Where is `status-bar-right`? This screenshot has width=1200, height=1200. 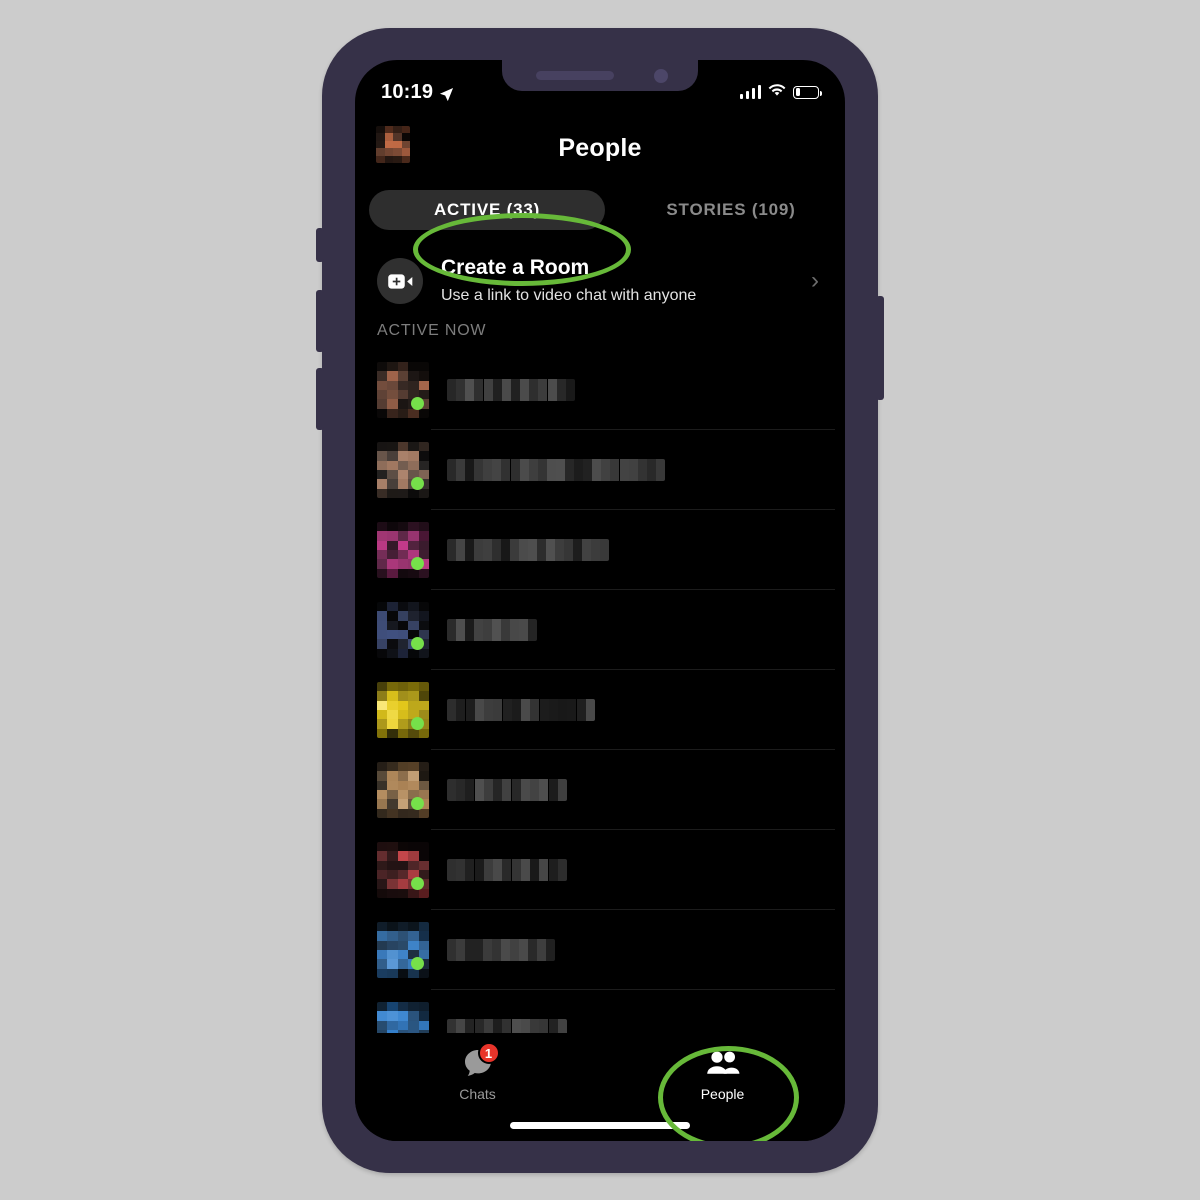
status-bar-right is located at coordinates (780, 89).